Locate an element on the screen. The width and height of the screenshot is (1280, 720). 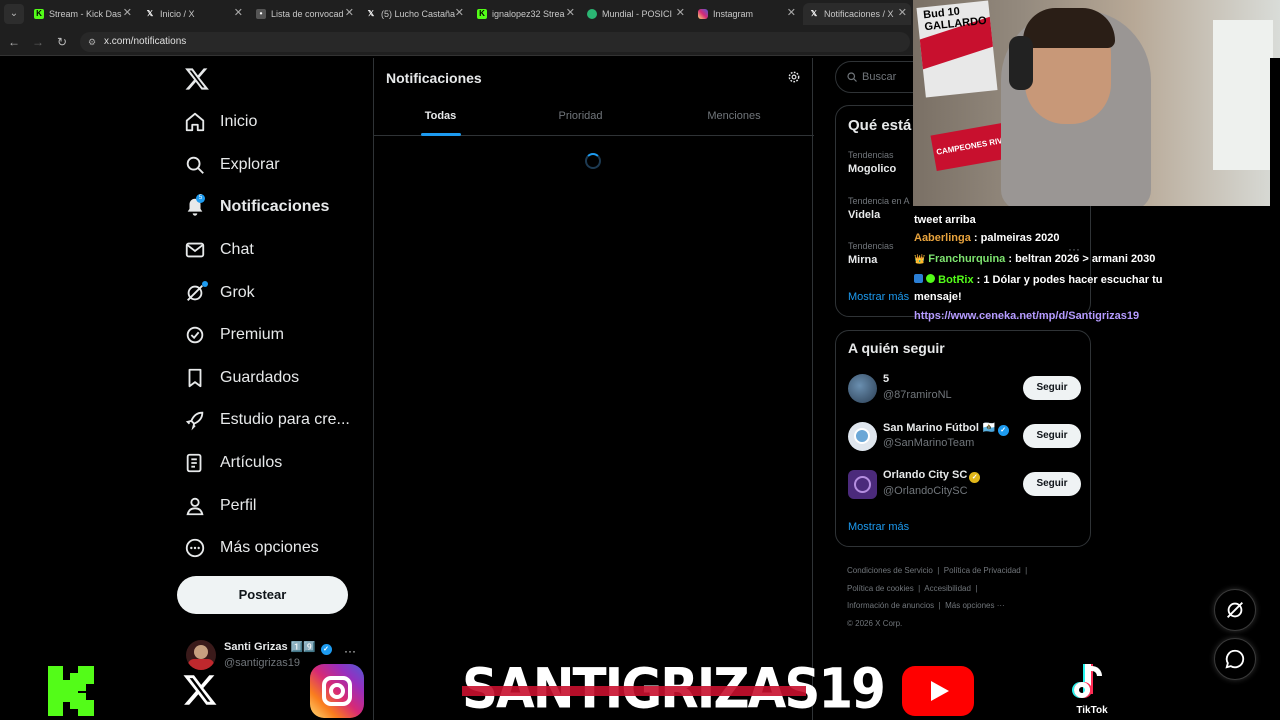
home-icon is located at coordinates (195, 122).